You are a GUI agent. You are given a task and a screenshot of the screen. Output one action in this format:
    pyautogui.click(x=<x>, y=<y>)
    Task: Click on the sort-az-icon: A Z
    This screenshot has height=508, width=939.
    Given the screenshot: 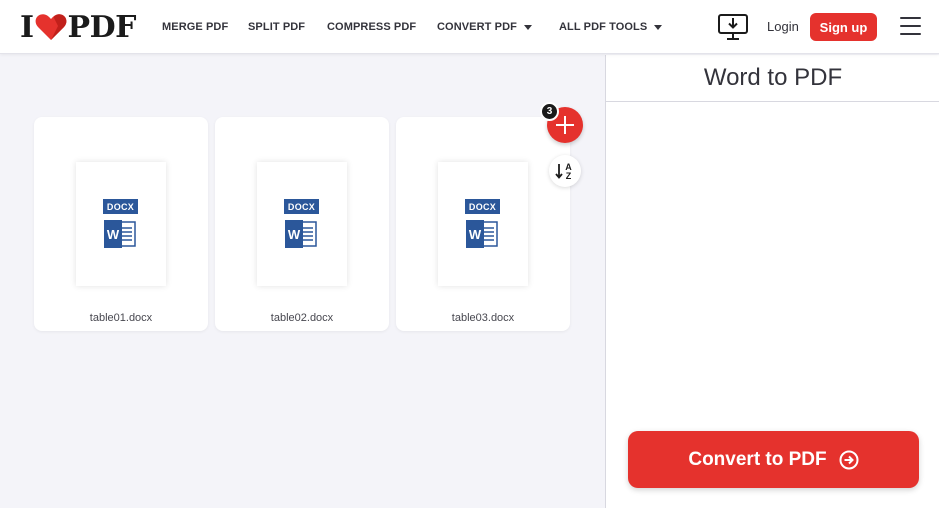 What is the action you would take?
    pyautogui.click(x=565, y=171)
    